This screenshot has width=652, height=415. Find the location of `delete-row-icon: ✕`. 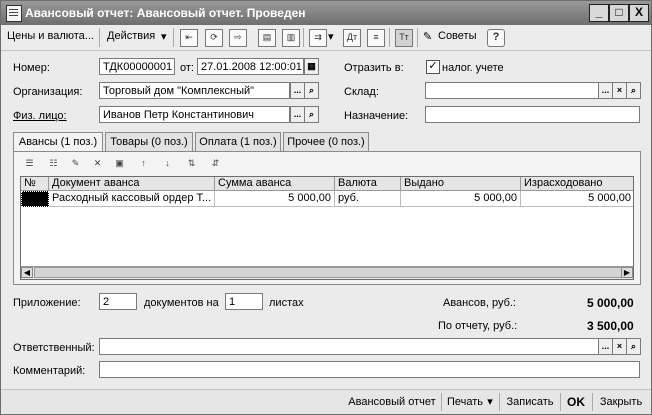

delete-row-icon: ✕ is located at coordinates (97, 163).